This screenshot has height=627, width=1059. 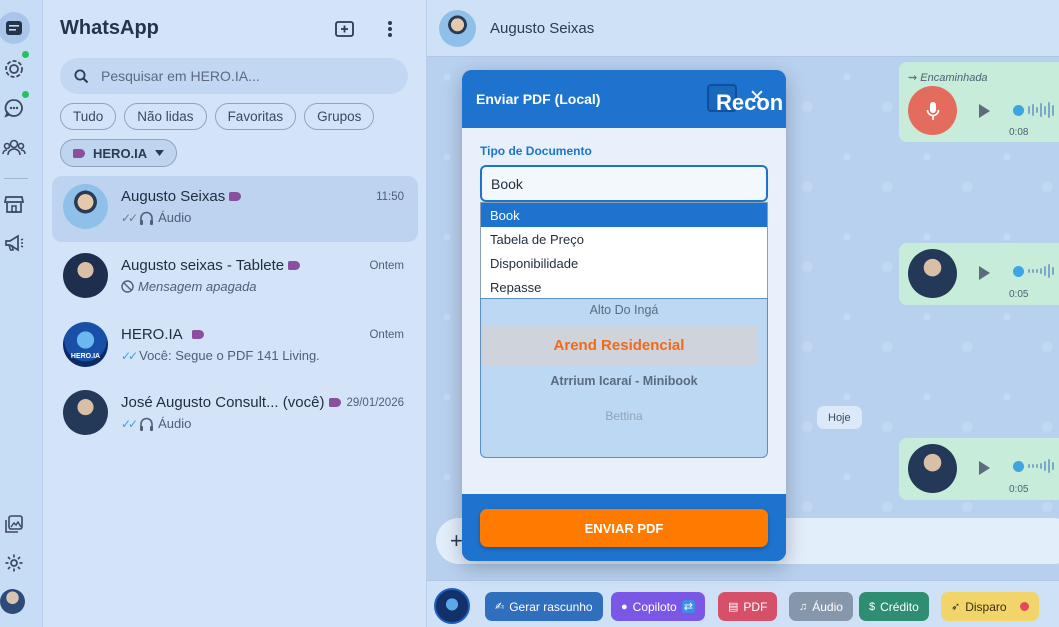 I want to click on audio-duration: 0:08, so click(x=1019, y=132).